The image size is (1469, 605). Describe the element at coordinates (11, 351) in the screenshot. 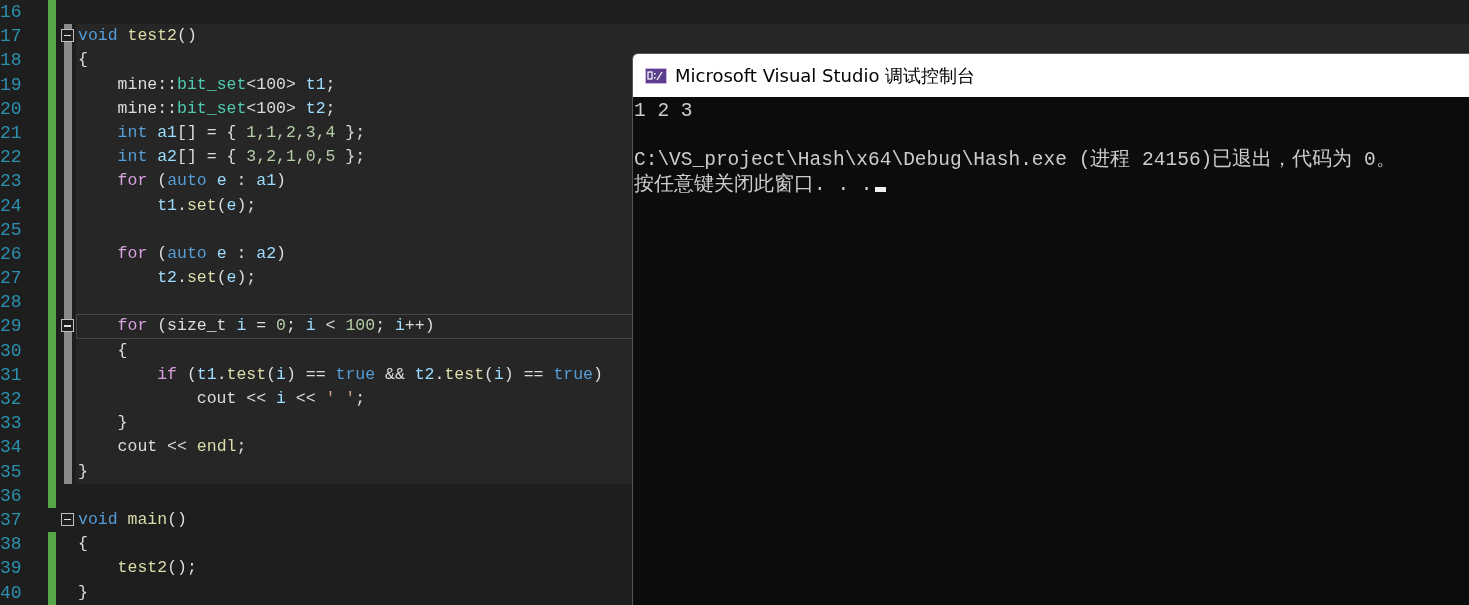

I see `line-number: 30` at that location.